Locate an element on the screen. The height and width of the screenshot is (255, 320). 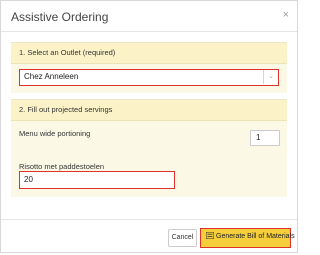
close-icon: × is located at coordinates (286, 15).